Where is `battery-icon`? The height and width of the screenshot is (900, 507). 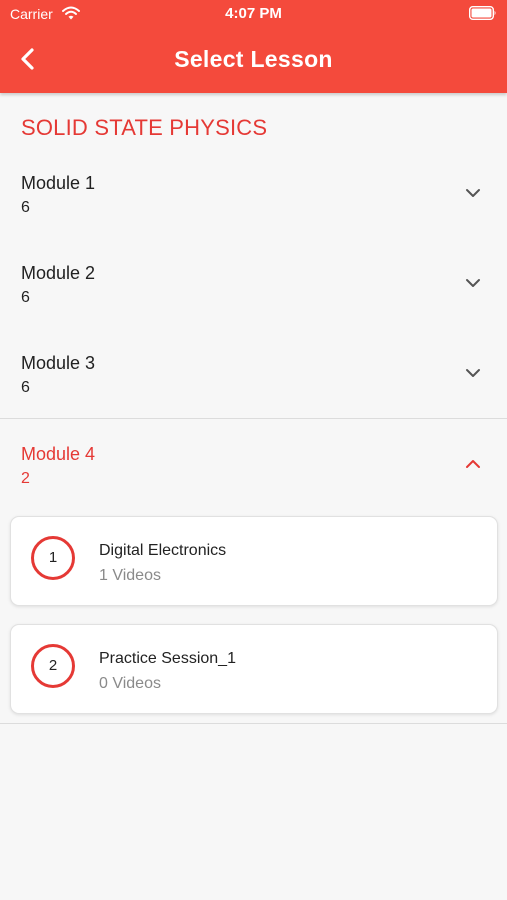 battery-icon is located at coordinates (482, 13).